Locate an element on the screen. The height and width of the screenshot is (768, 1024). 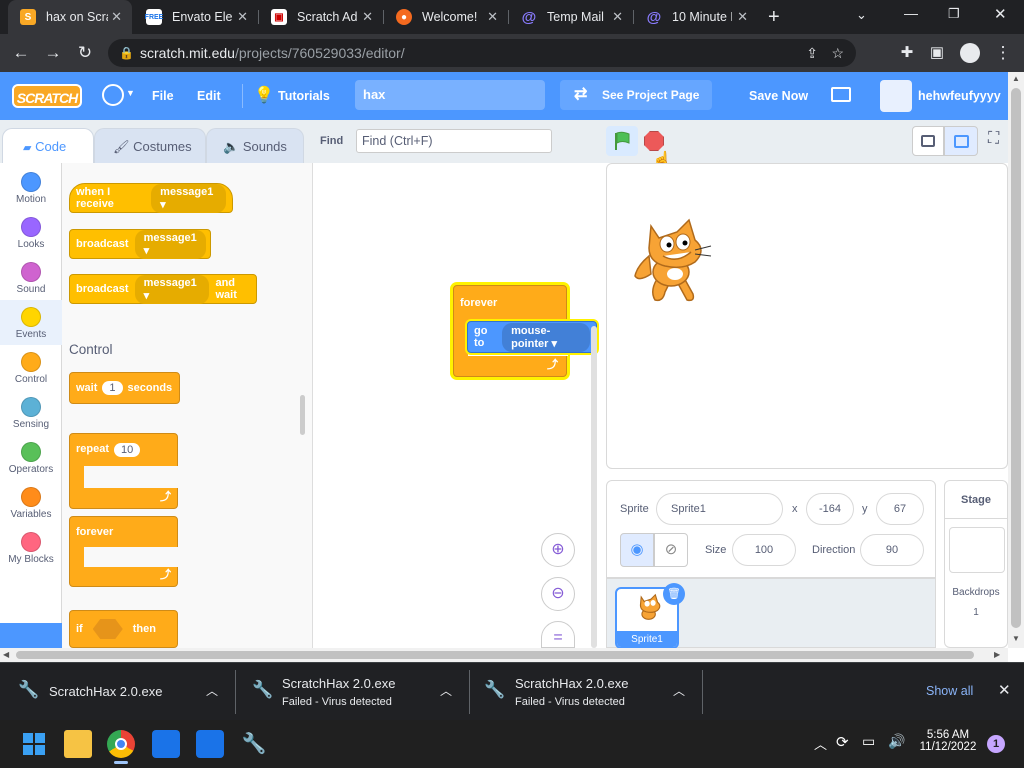
username: hehwfeufyyyy is located at coordinates (959, 96).